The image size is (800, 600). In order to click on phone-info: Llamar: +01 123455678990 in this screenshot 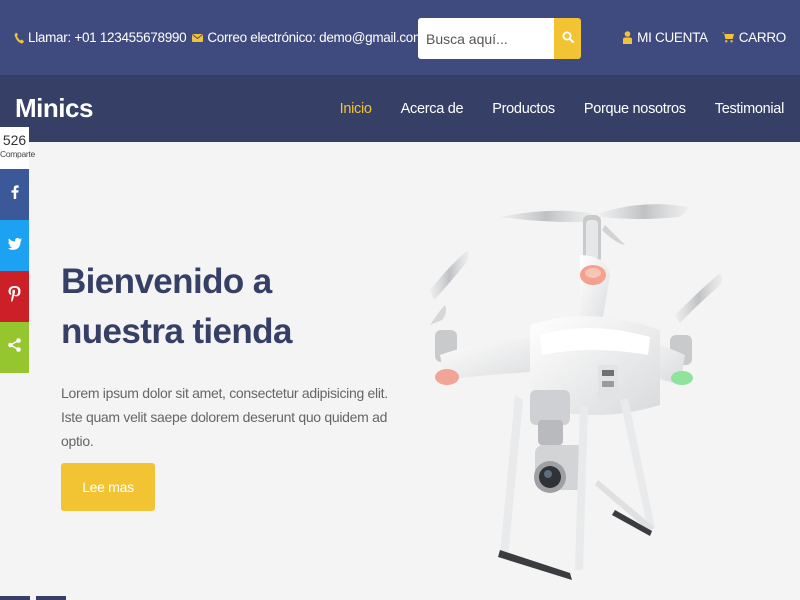, I will do `click(100, 37)`.